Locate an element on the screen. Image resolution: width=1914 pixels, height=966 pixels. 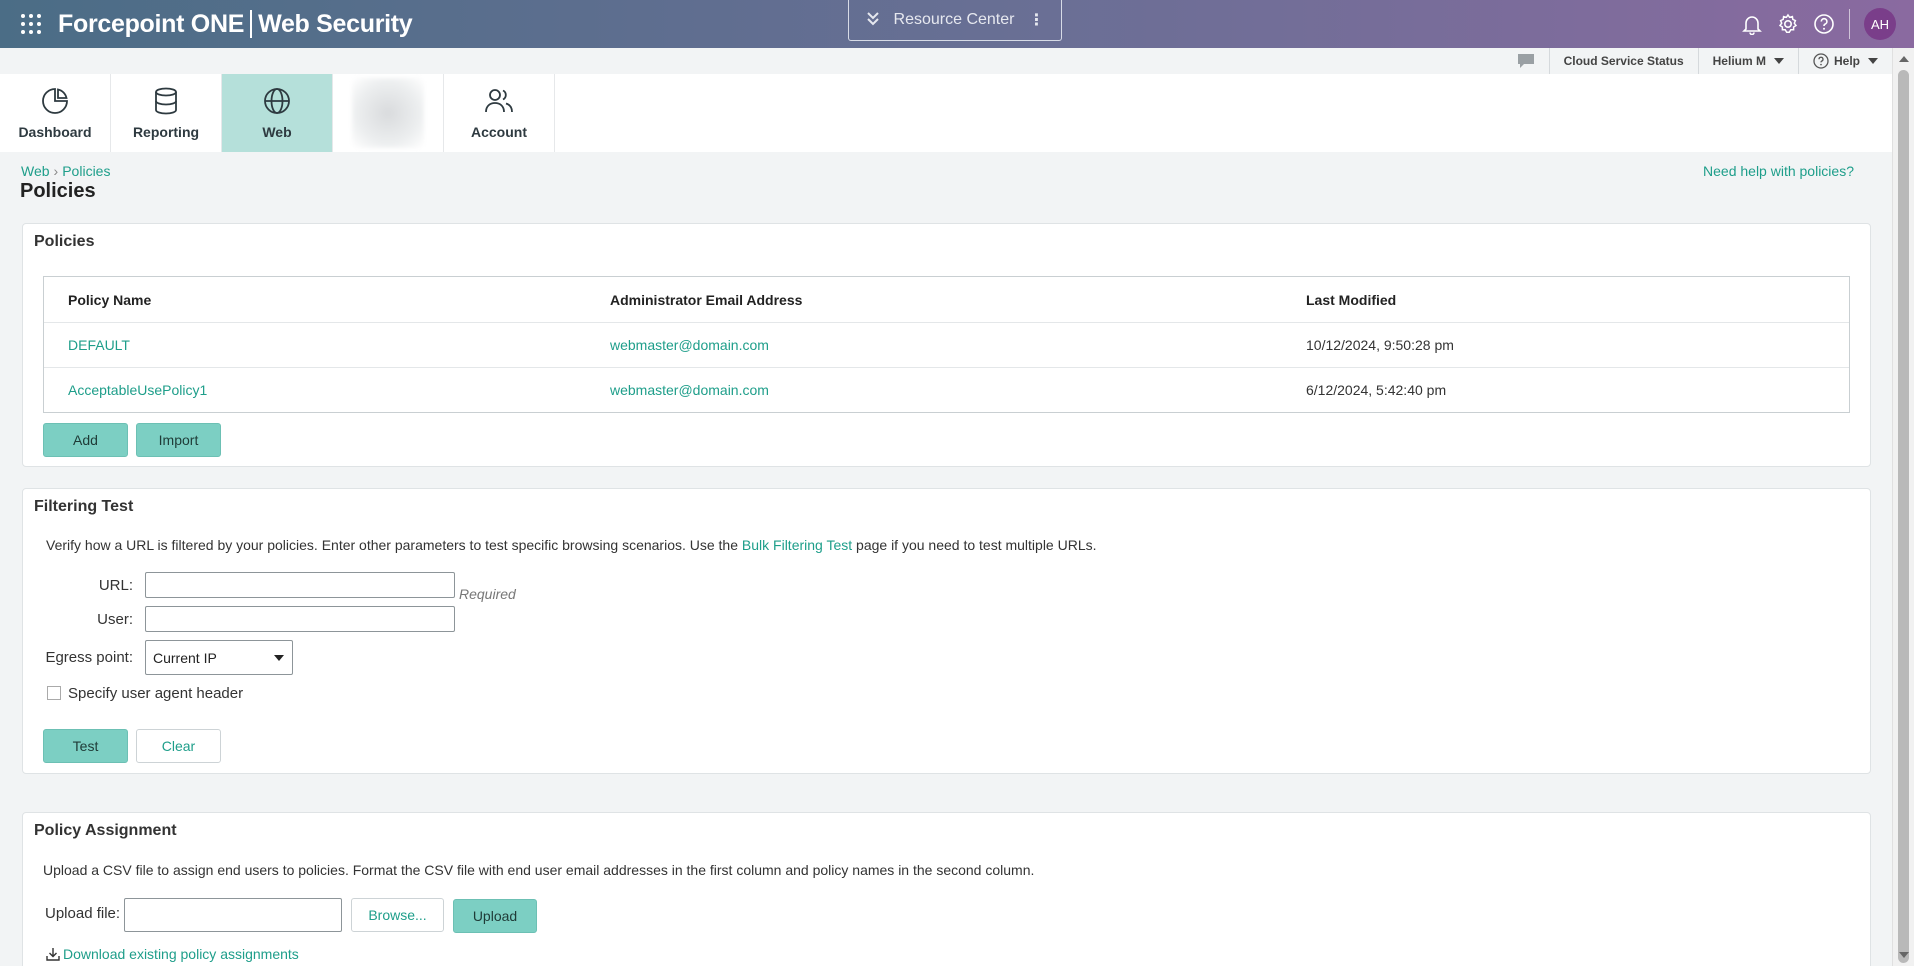
redacted-image is located at coordinates (388, 113).